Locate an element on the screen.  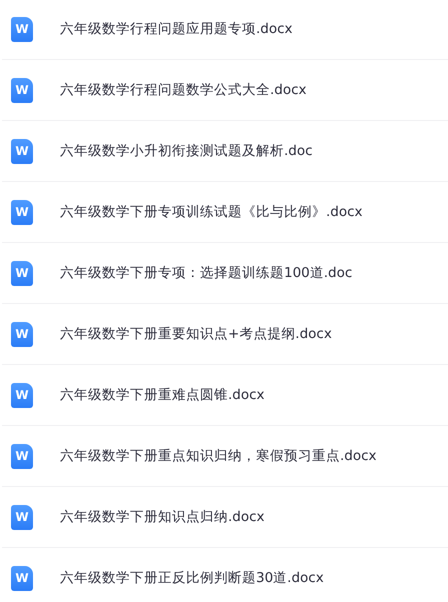
file-name-link: 六年级数学下册专项：选择题训练题100道.doc is located at coordinates (206, 273).